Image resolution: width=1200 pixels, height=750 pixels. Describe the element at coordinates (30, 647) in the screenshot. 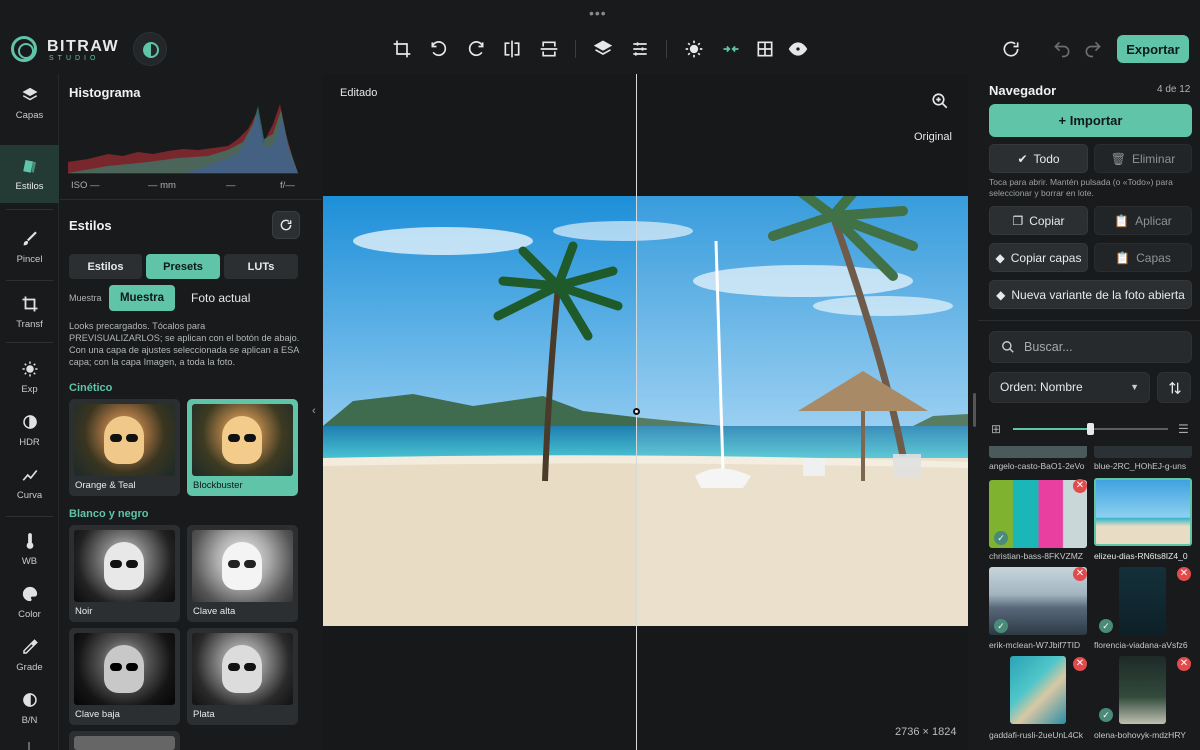

I see `dropper-icon` at that location.